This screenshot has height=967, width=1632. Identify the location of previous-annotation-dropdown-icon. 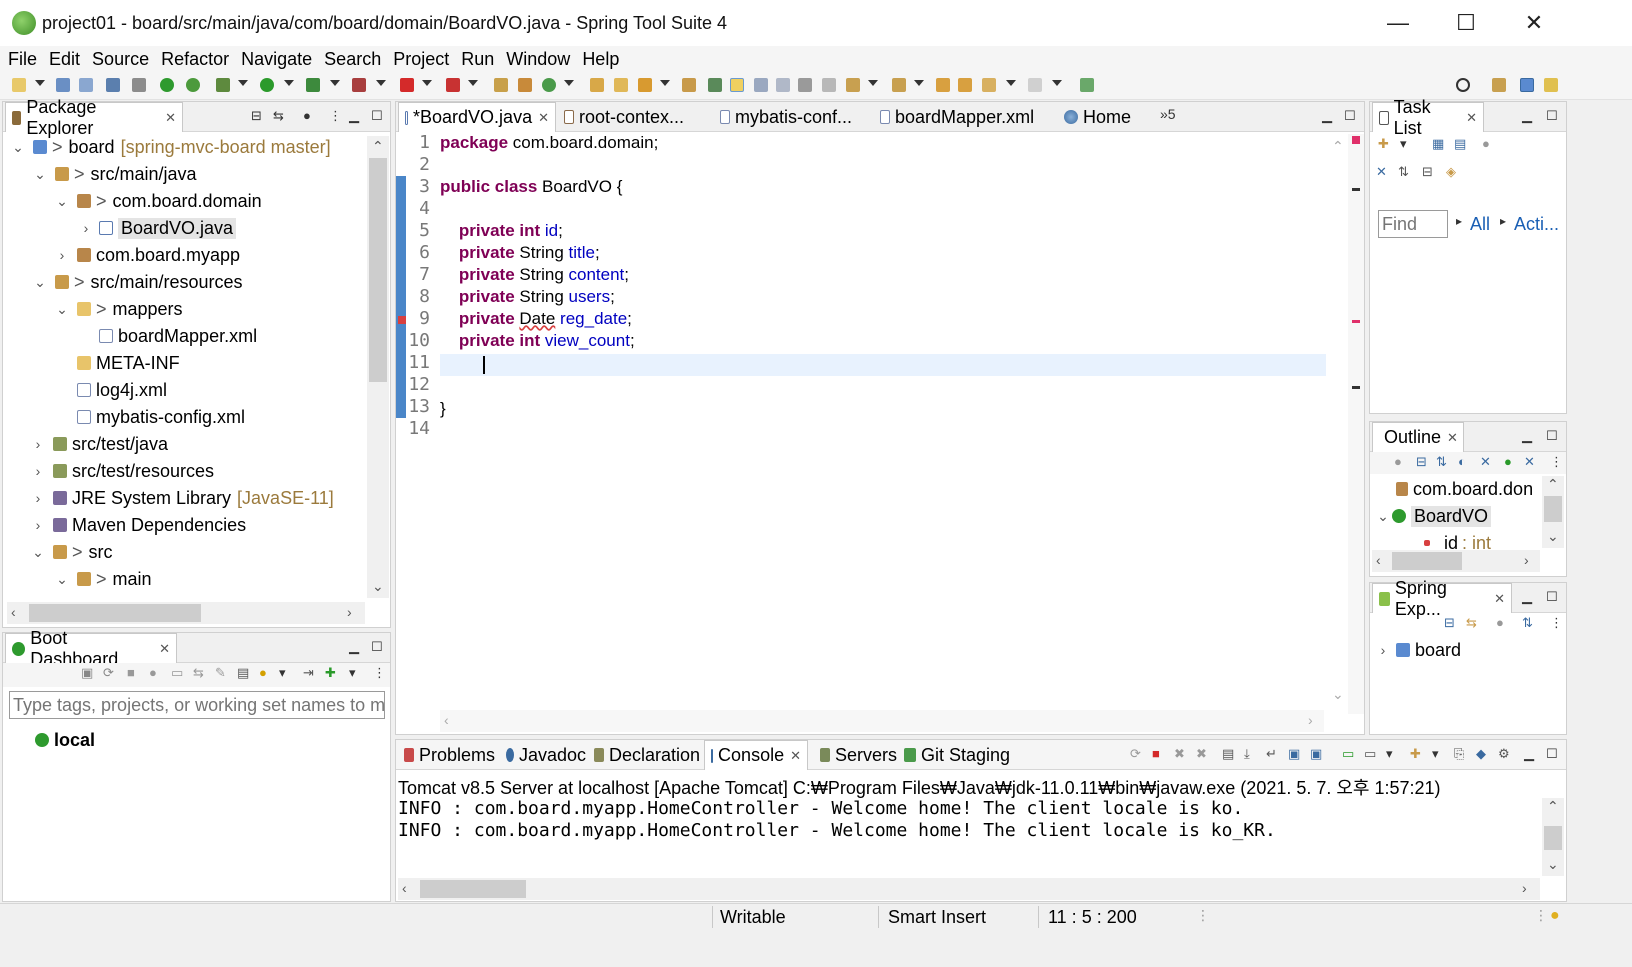
(919, 83).